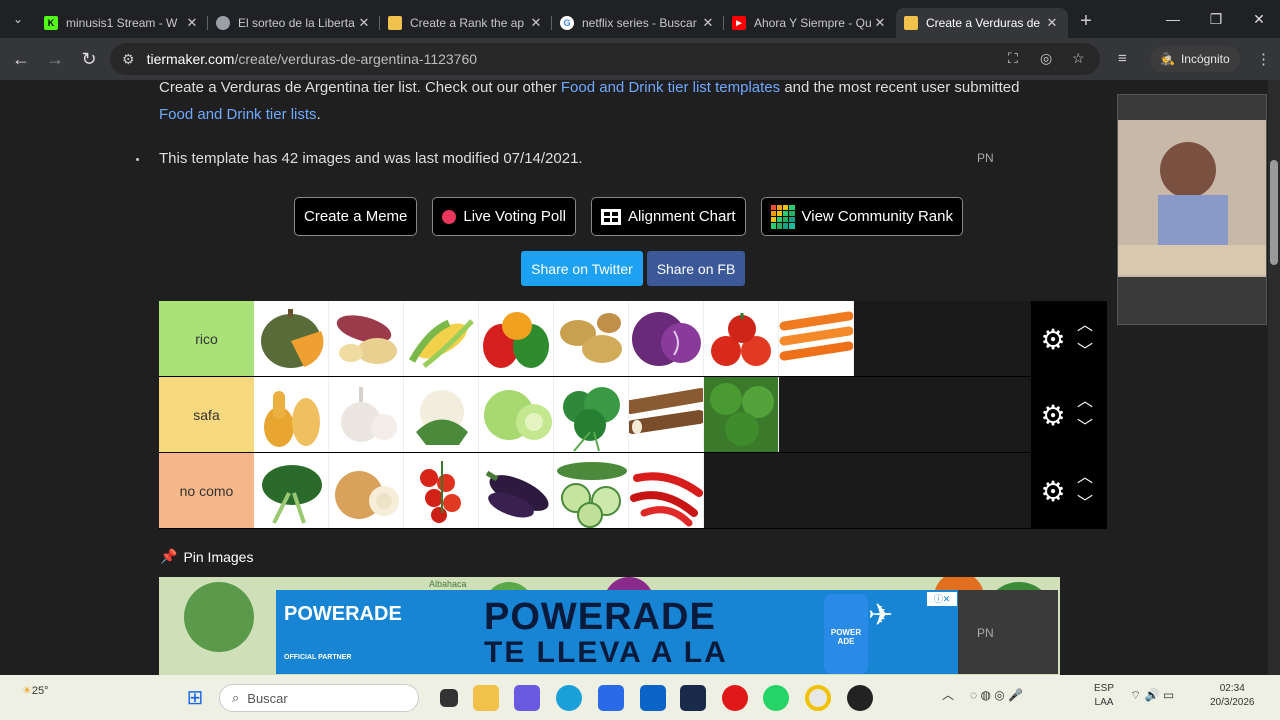 Image resolution: width=1280 pixels, height=720 pixels. What do you see at coordinates (128, 59) in the screenshot?
I see `site-info-icon: ⚙` at bounding box center [128, 59].